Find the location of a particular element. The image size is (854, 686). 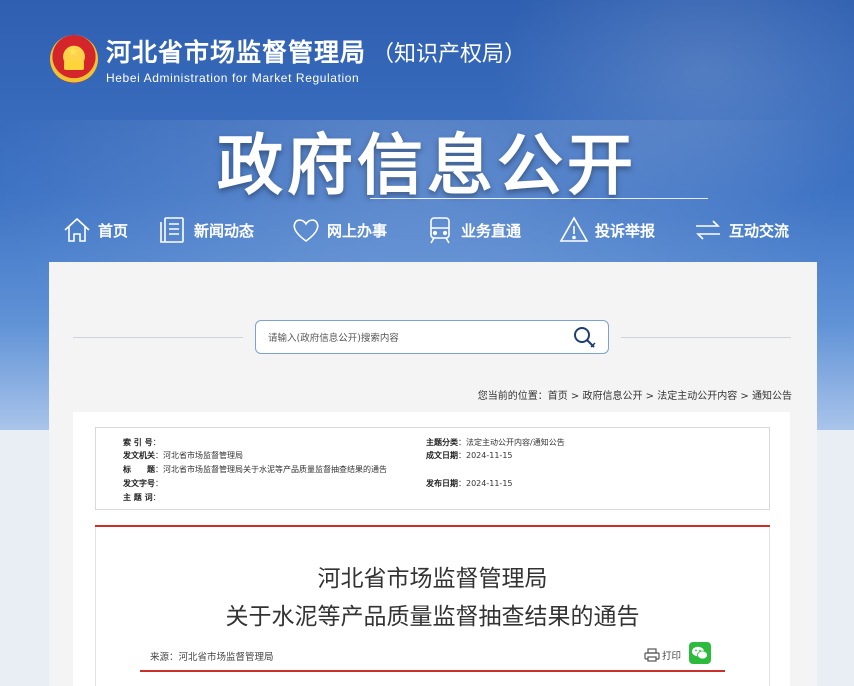

nav-item-news: 新闻动态 is located at coordinates (206, 230).